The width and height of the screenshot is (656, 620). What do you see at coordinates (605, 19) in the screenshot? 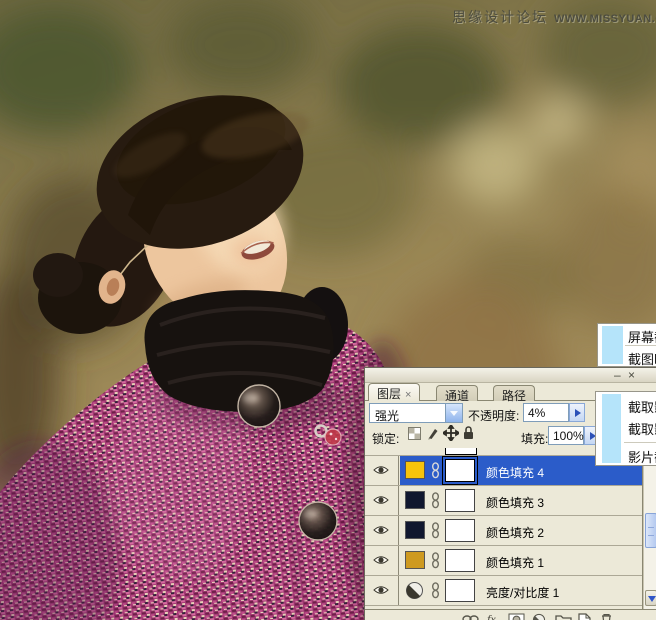
I see `watermark-site-url: WWW.MISSYUAN.COM` at bounding box center [605, 19].